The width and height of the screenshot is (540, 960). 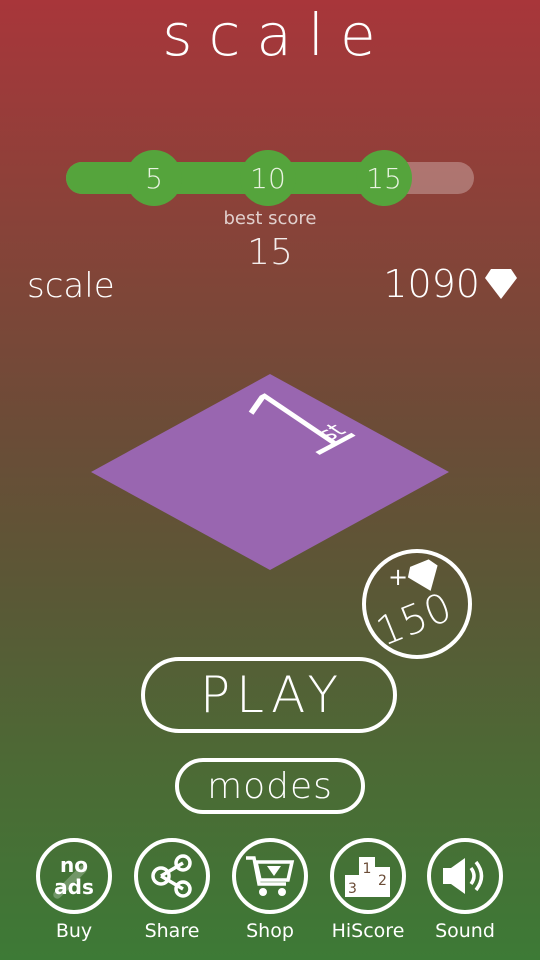 I want to click on podium-icon: 1 2 3, so click(x=368, y=876).